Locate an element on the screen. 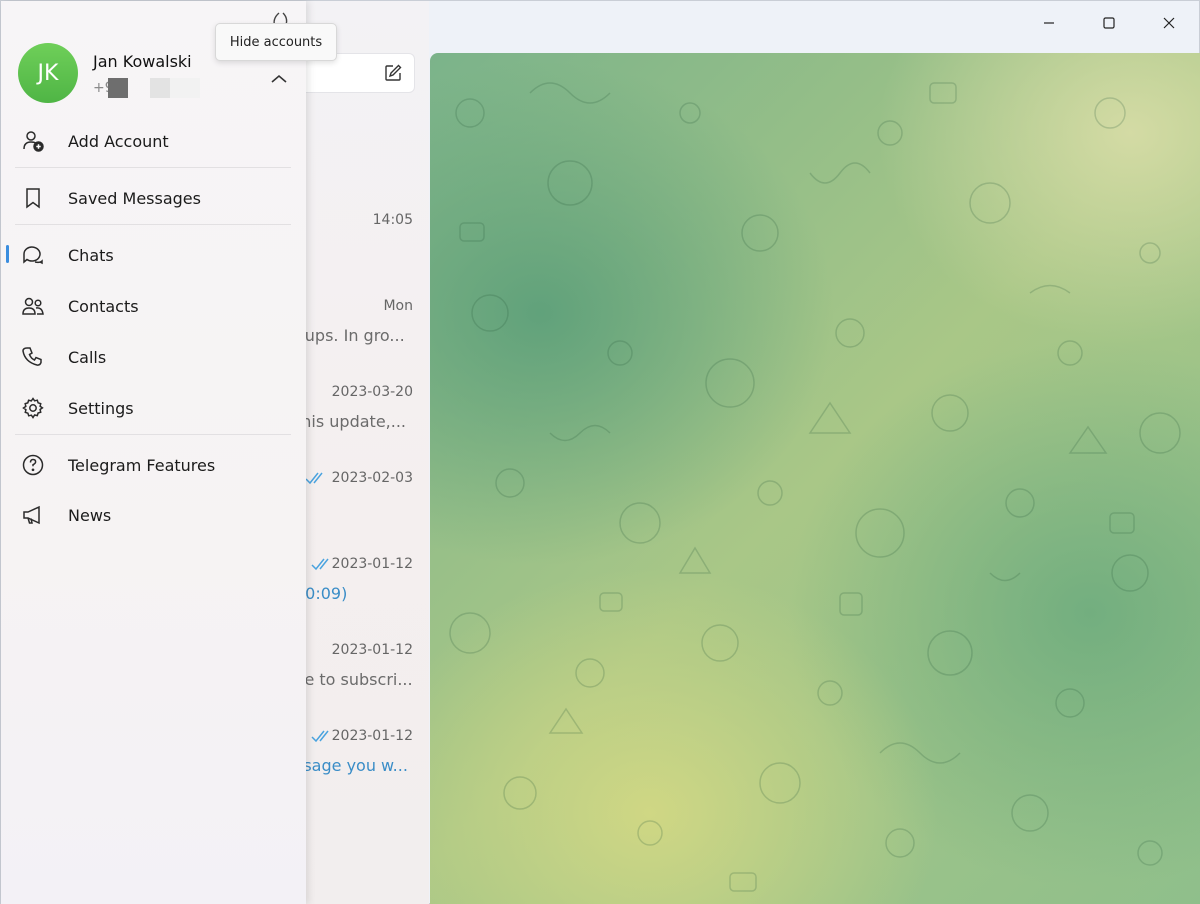 The image size is (1200, 904). menu-label: News is located at coordinates (90, 515).